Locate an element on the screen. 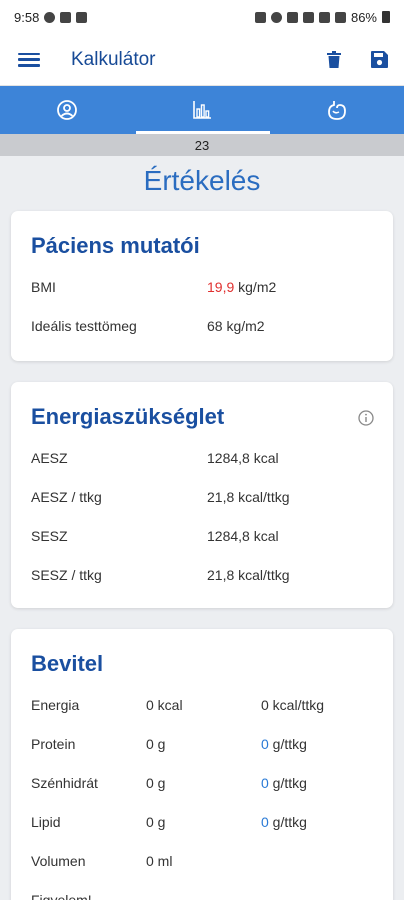 The width and height of the screenshot is (404, 900). energy-row: AESZ / ttkg 21,8 kcal/ttkg is located at coordinates (202, 496).